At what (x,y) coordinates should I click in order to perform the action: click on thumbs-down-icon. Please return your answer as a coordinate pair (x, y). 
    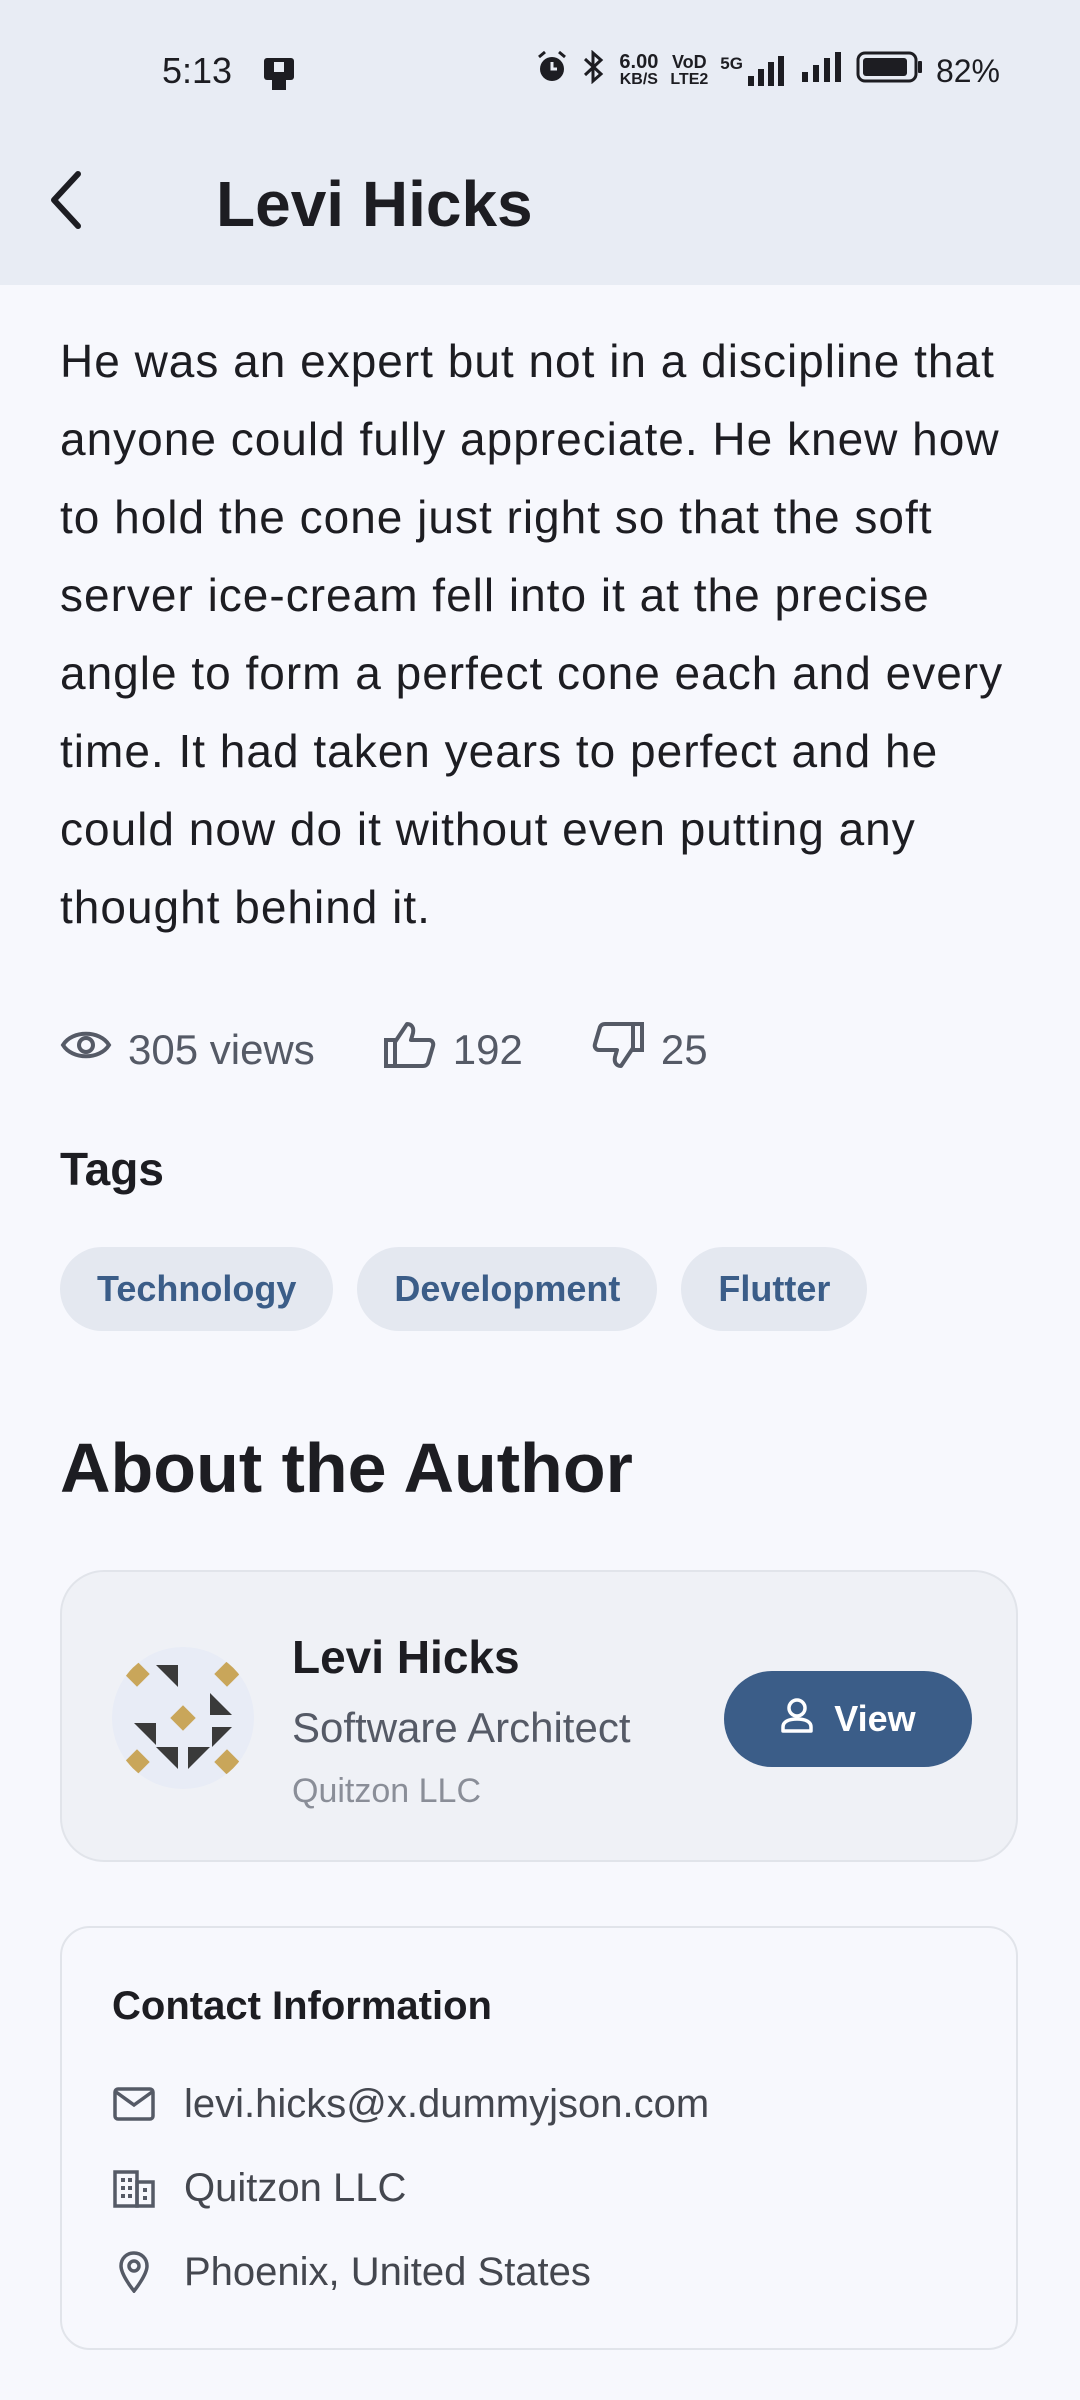
    Looking at the image, I should click on (618, 1050).